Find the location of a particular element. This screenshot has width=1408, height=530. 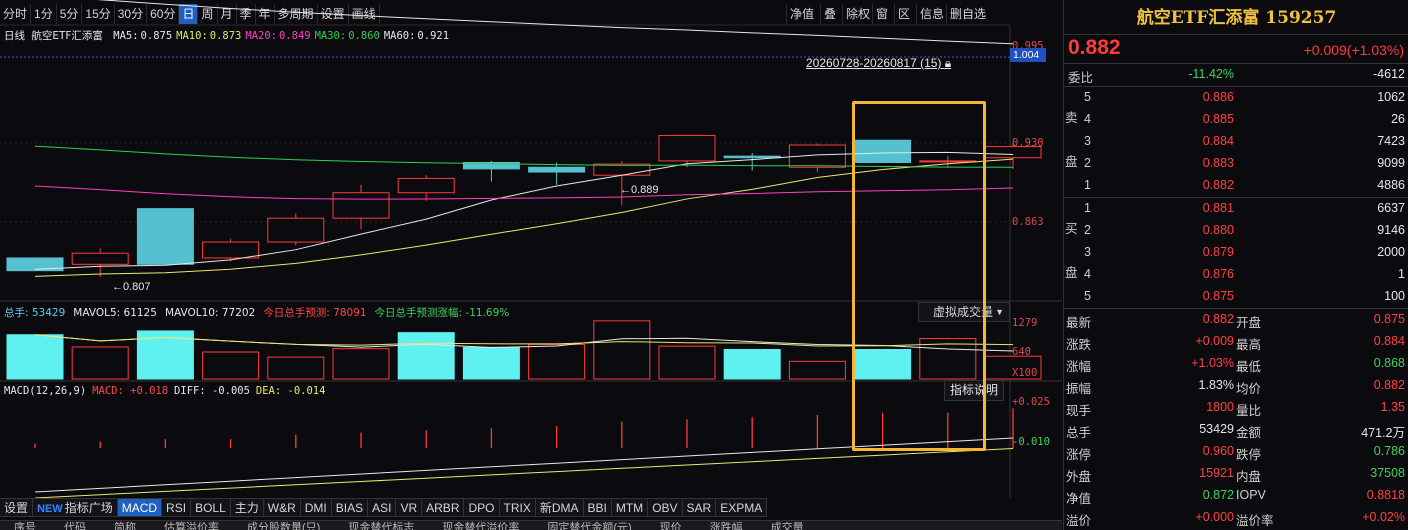

column-header: 序号 is located at coordinates (25, 525).